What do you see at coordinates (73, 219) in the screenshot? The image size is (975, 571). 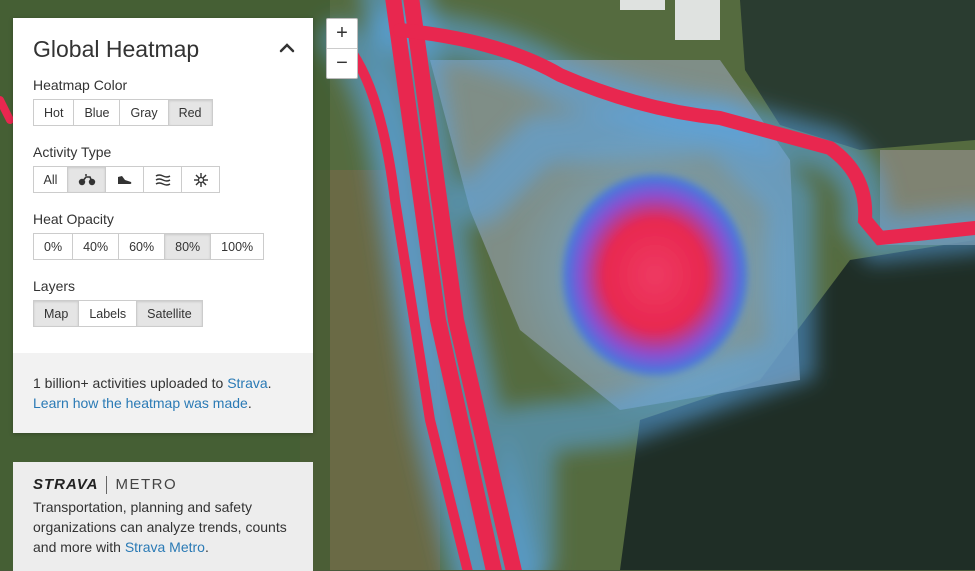 I see `heat-opacity-label: Heat Opacity` at bounding box center [73, 219].